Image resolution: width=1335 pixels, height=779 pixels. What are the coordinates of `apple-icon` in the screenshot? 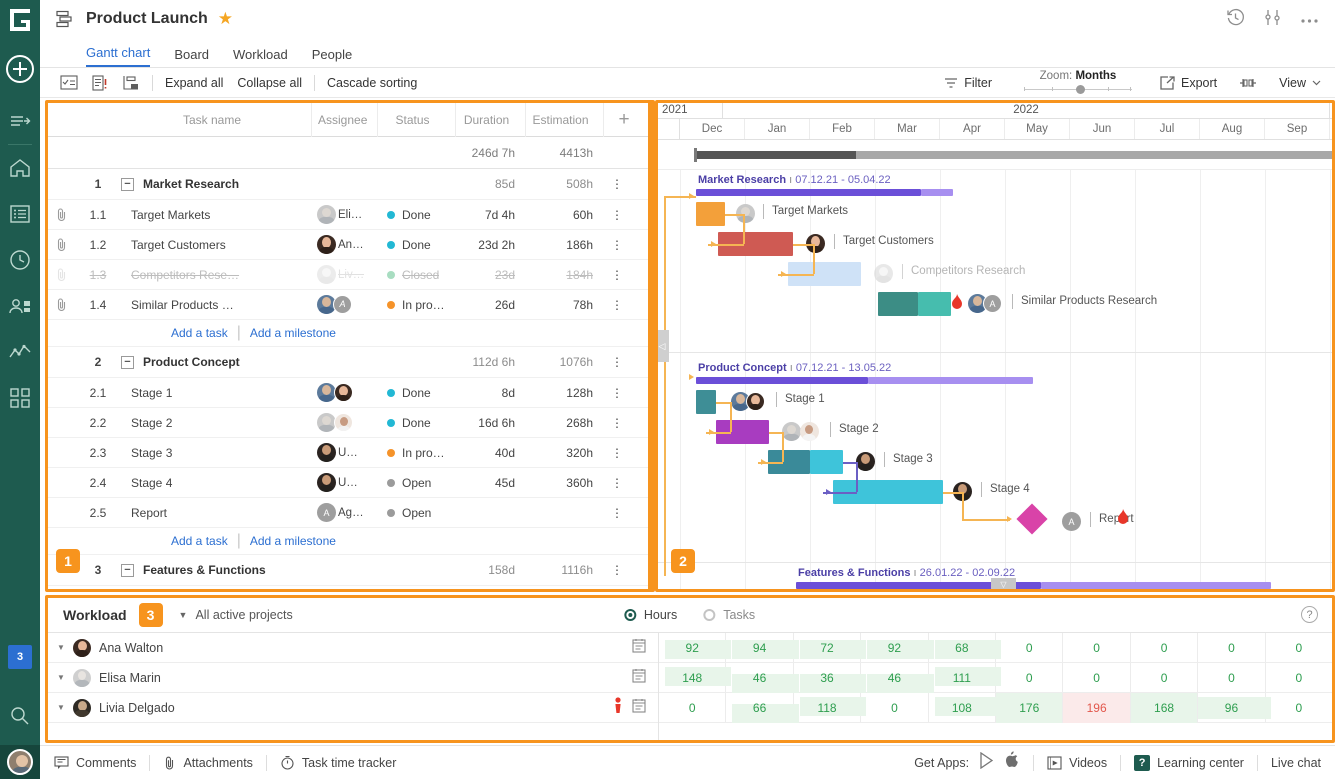 It's located at (1012, 762).